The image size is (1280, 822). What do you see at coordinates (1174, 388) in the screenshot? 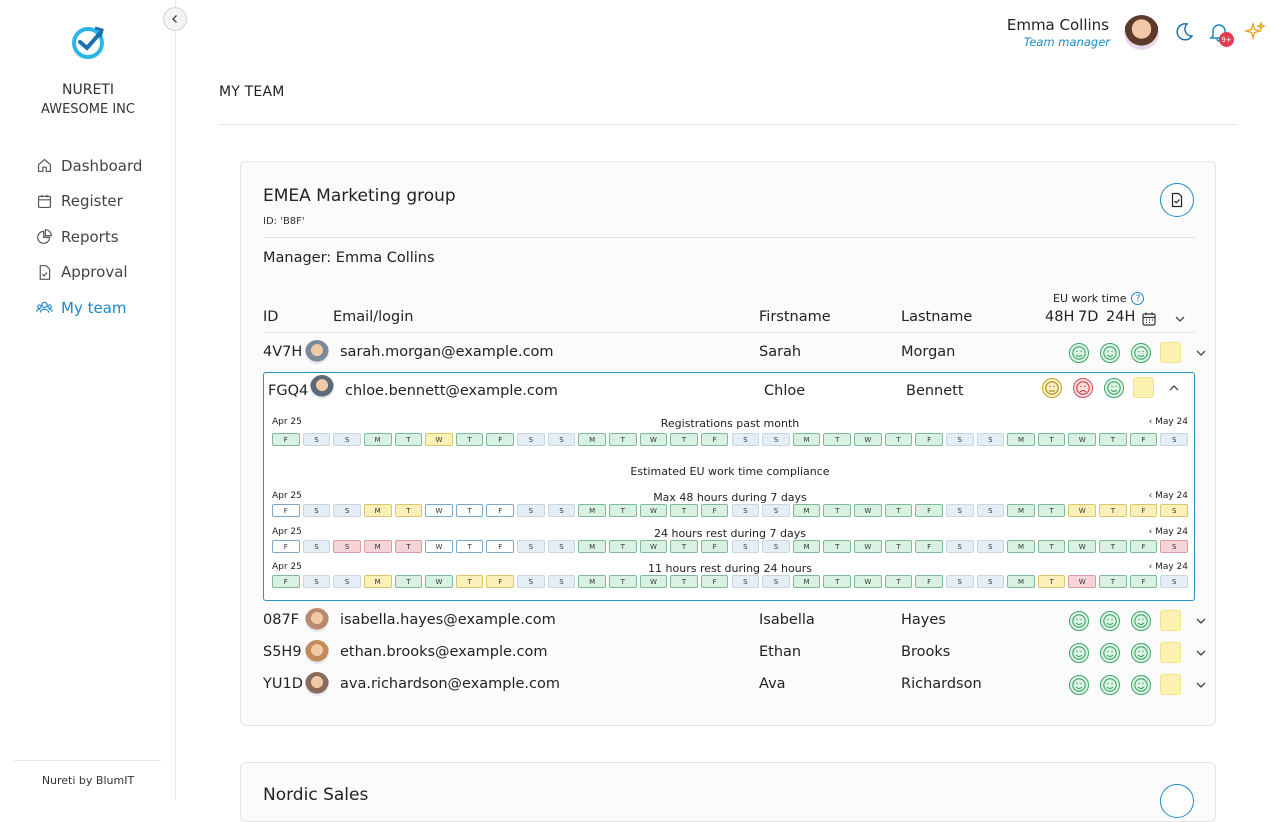
I see `chevron-up-icon` at bounding box center [1174, 388].